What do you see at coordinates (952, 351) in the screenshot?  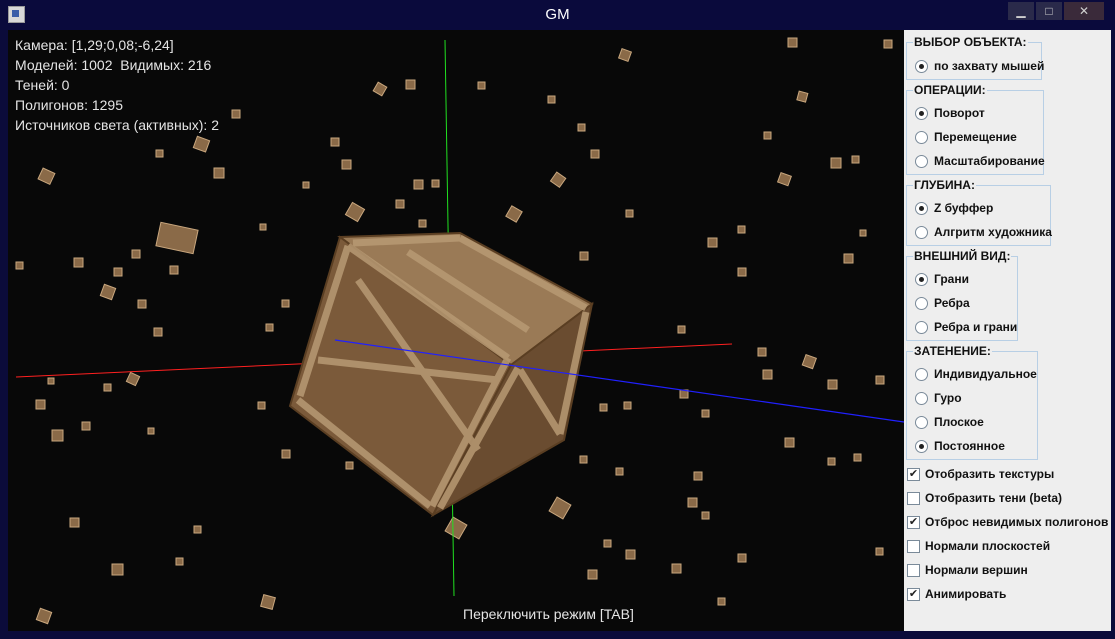 I see `shading-group-title: ЗАТЕНЕНИЕ:` at bounding box center [952, 351].